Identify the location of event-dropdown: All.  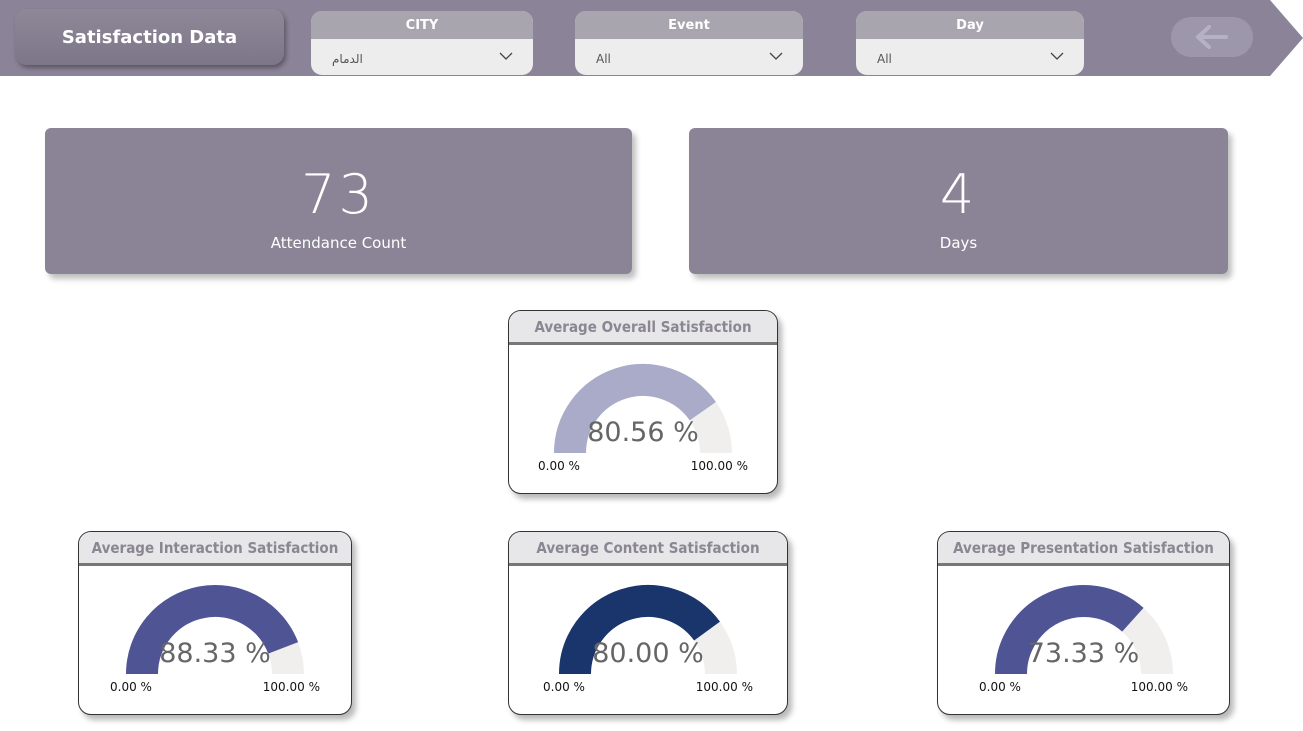
(689, 57).